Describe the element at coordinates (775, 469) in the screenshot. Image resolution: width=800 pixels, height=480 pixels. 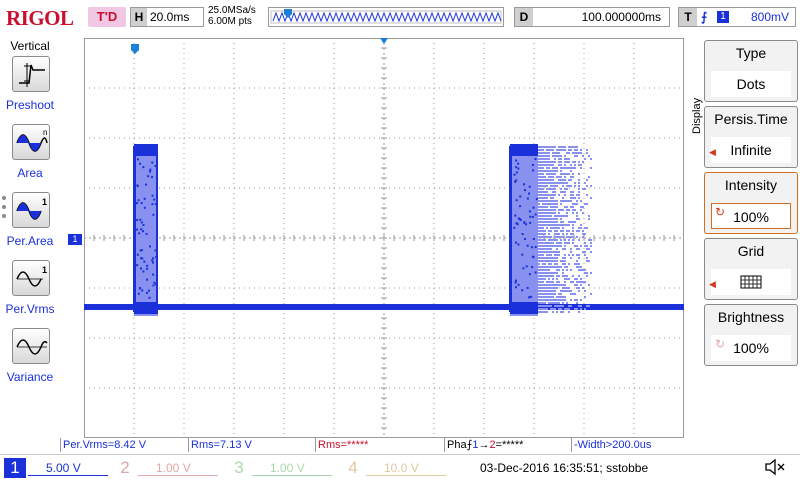
I see `speaker-muted-icon` at that location.